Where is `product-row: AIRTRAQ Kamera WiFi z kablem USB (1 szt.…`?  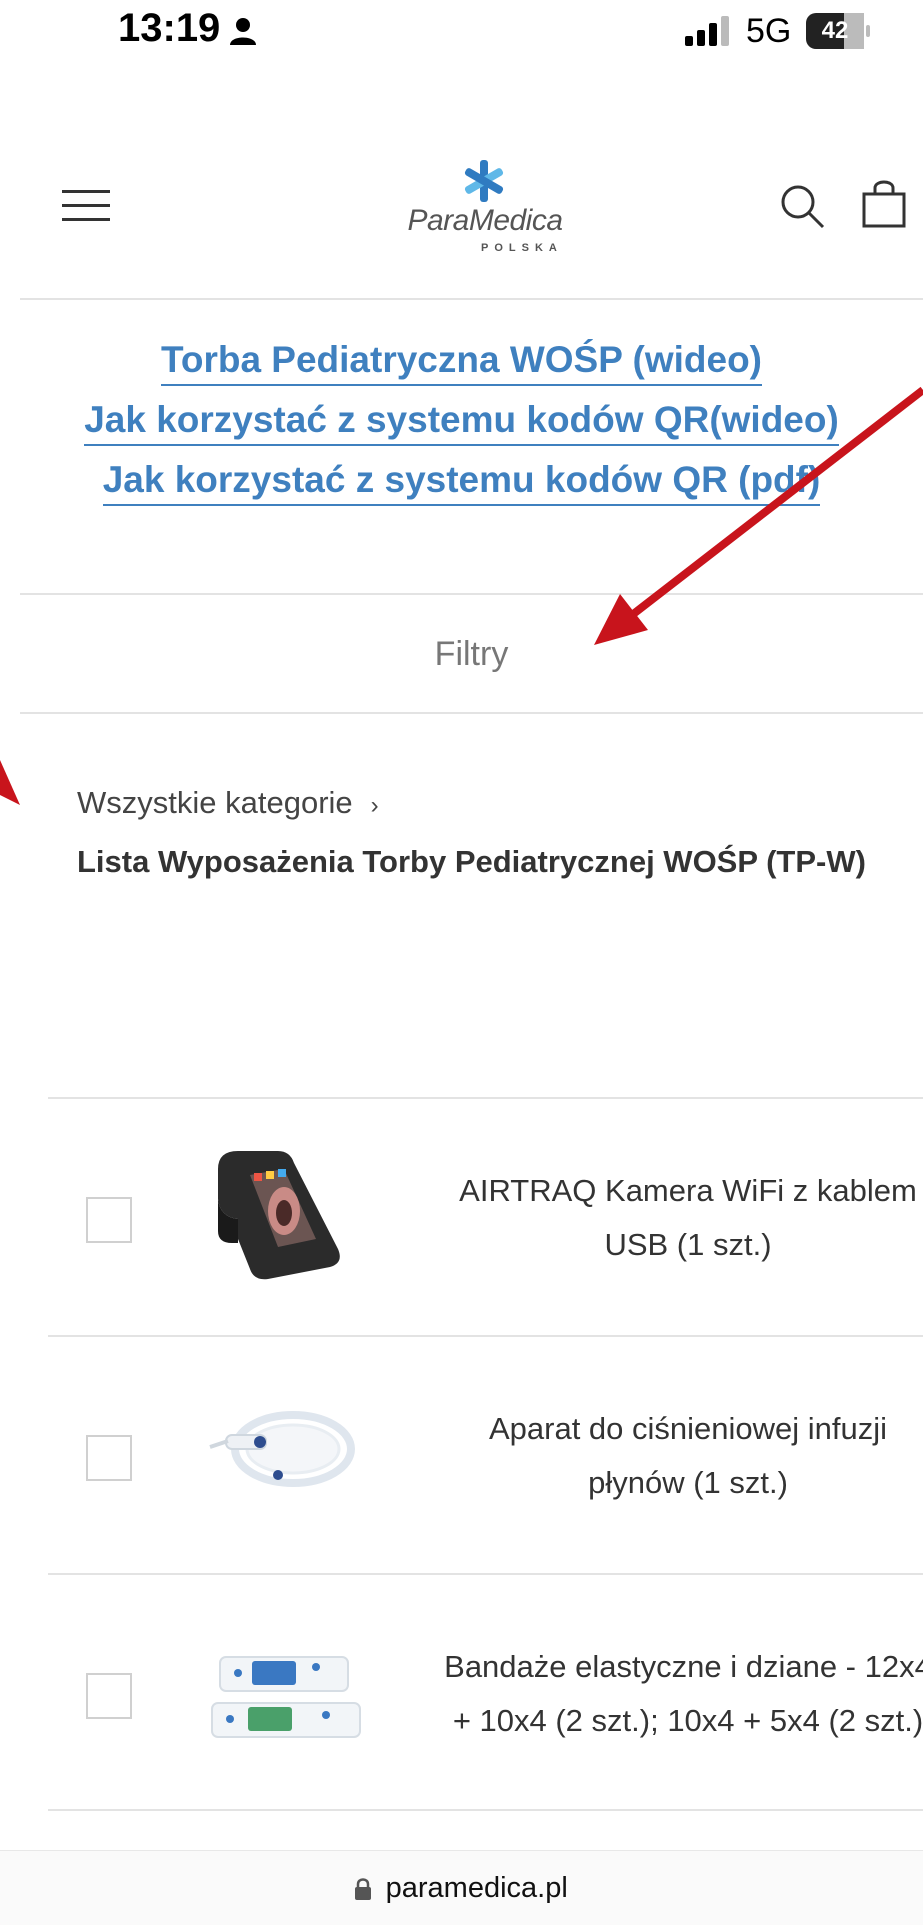
product-row: AIRTRAQ Kamera WiFi z kablem USB (1 szt.… is located at coordinates (485, 1216).